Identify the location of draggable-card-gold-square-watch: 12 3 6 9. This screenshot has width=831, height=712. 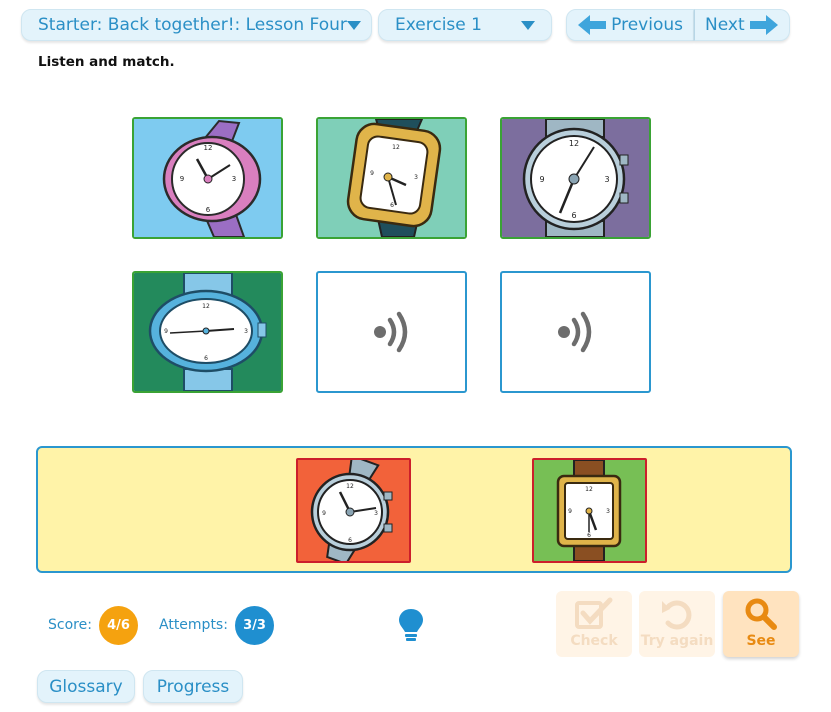
(589, 510).